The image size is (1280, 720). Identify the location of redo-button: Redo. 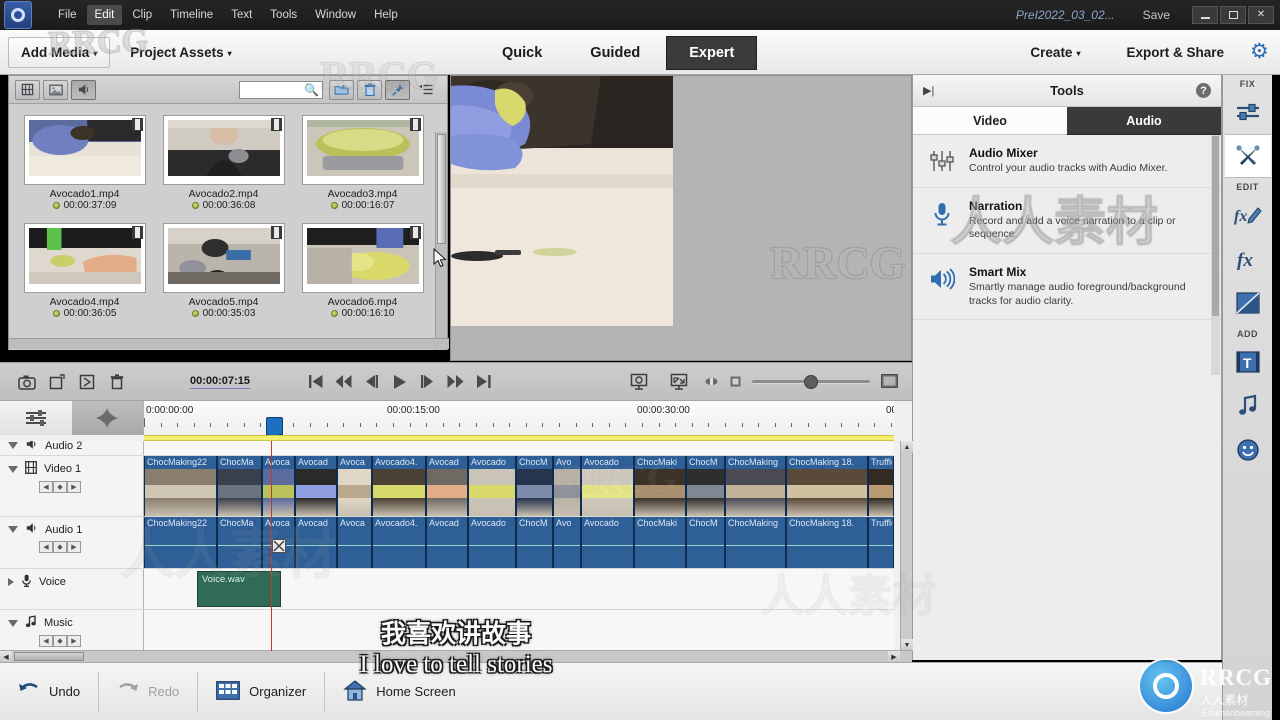
(147, 691).